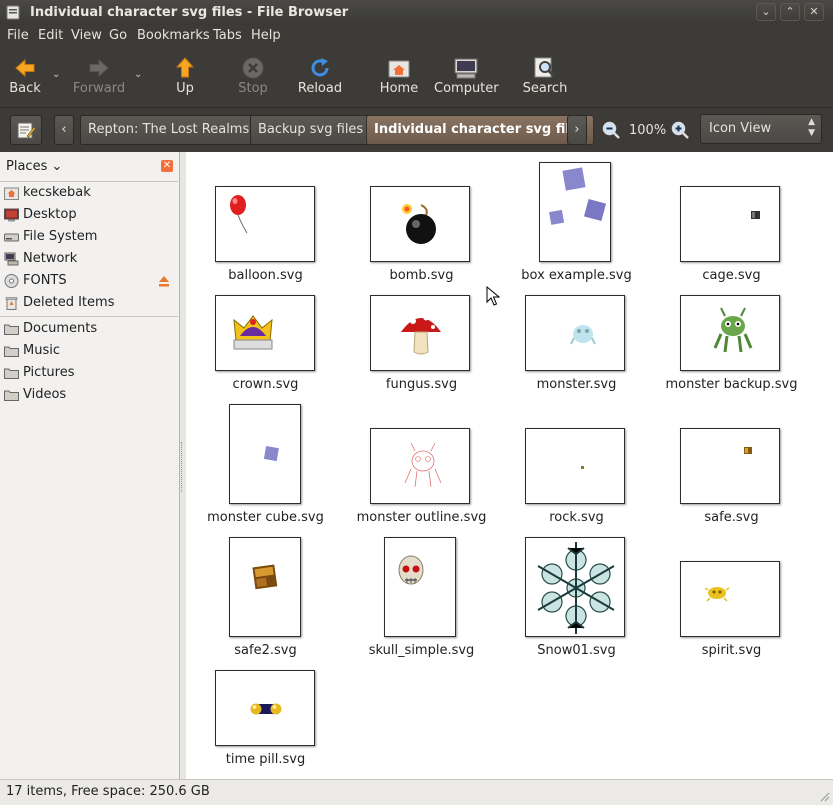 This screenshot has width=833, height=805. What do you see at coordinates (420, 466) in the screenshot?
I see `monster-outline-thumbnail` at bounding box center [420, 466].